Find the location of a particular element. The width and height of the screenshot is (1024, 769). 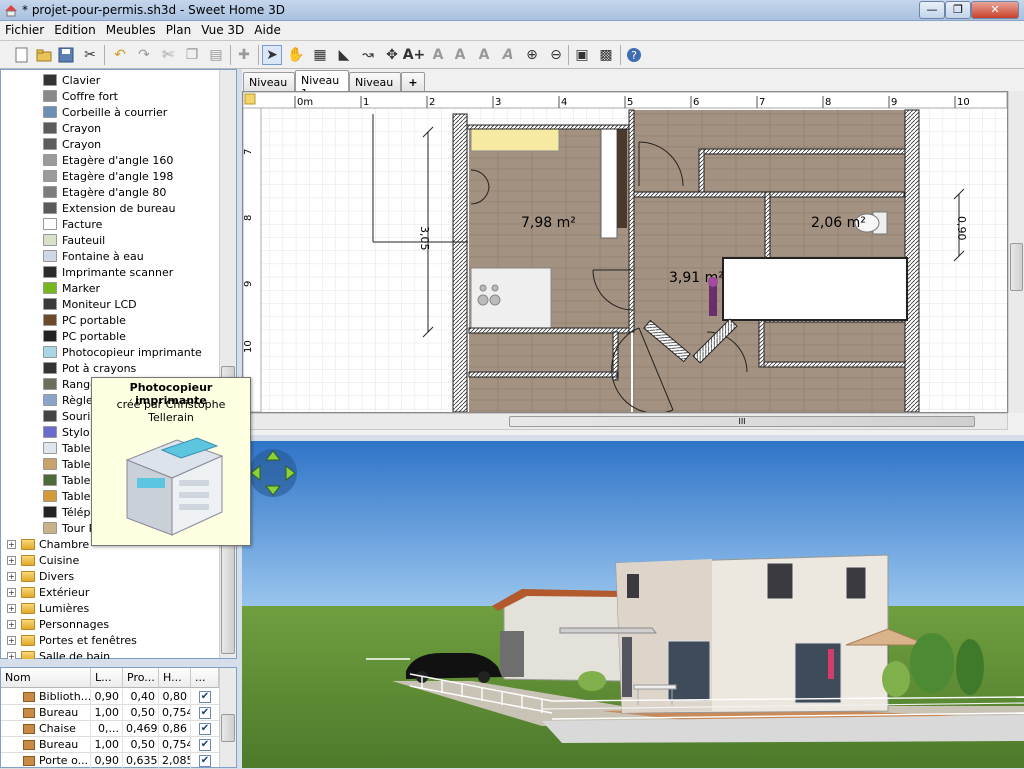

catalog-item: Marker is located at coordinates (71, 288).